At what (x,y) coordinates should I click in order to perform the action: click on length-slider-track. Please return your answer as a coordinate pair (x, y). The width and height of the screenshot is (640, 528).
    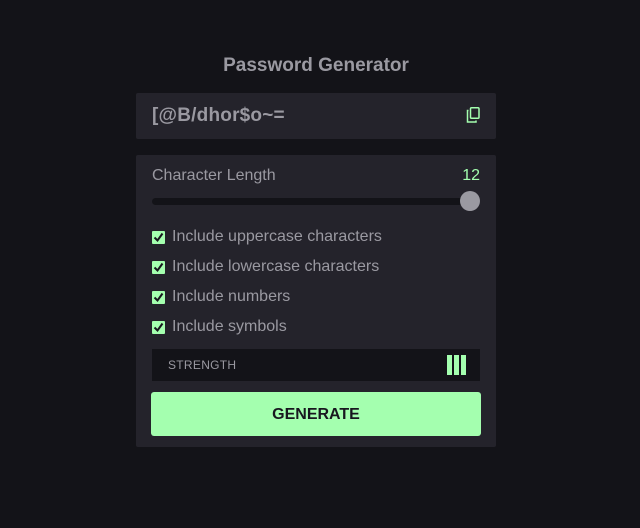
    Looking at the image, I should click on (316, 201).